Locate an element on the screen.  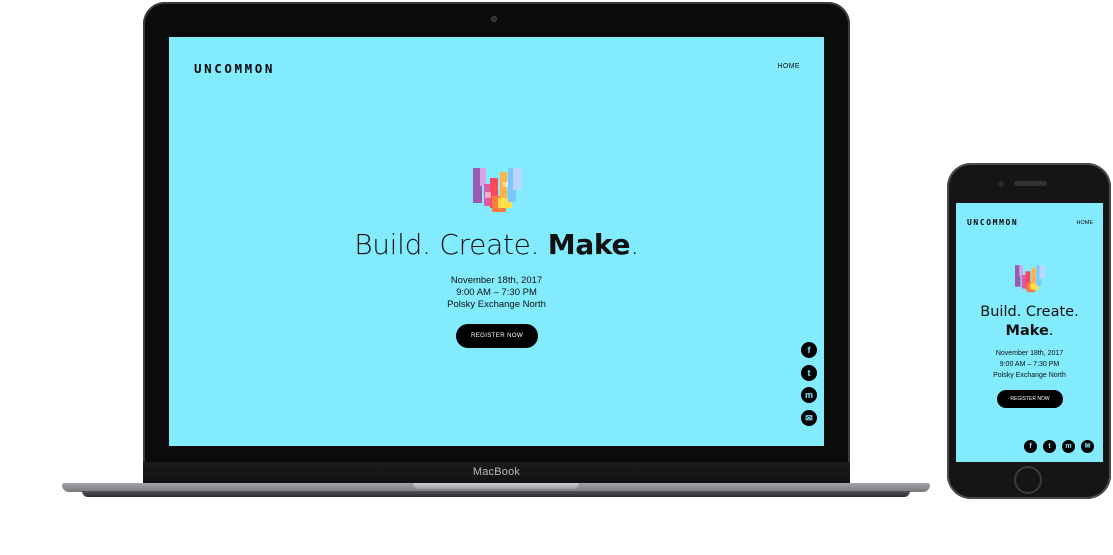
phone-speaker is located at coordinates (1030, 183).